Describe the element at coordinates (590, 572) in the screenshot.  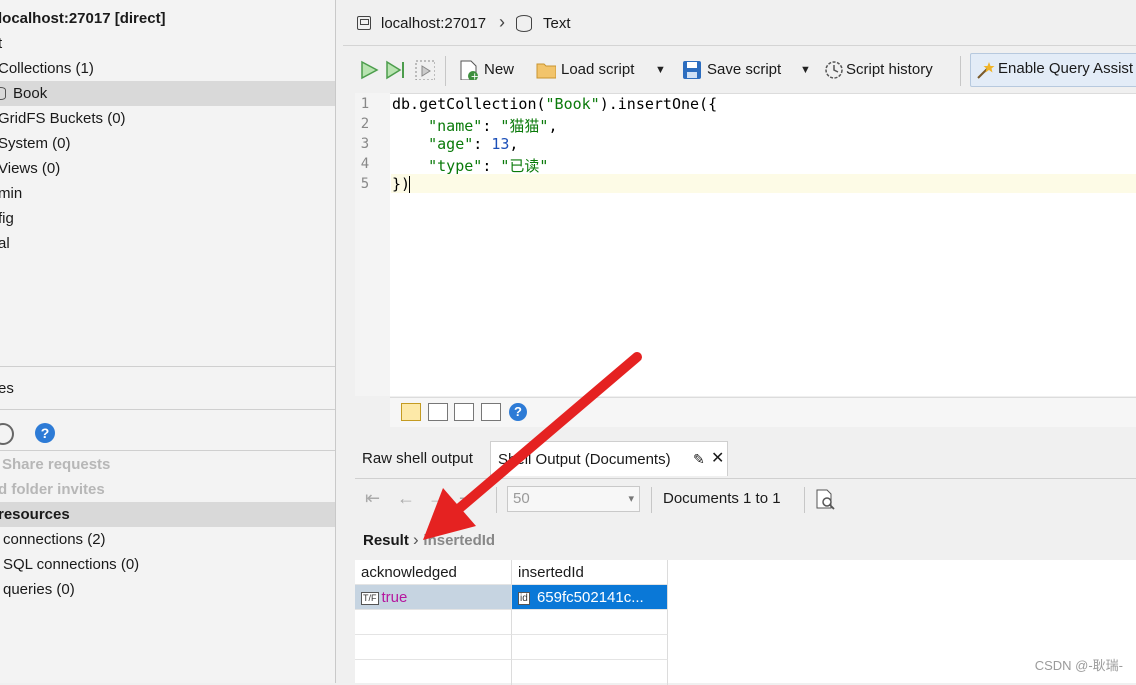
I see `column-header-insertedid: insertedId` at that location.